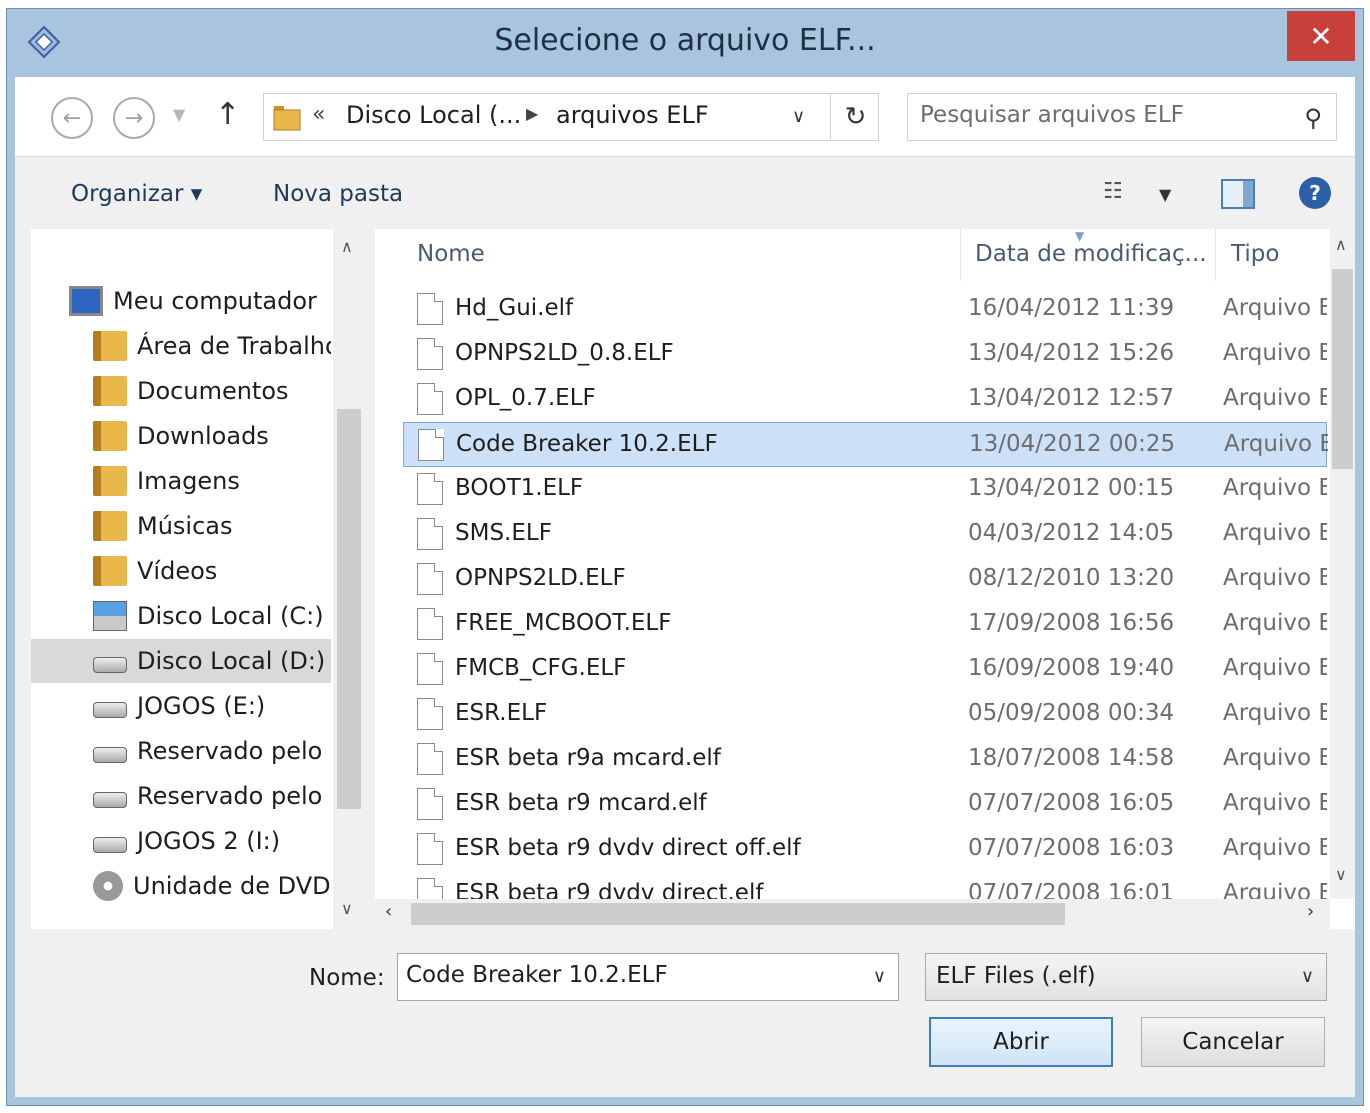  Describe the element at coordinates (865, 714) in the screenshot. I see `file-row: ESR.ELF 05/09/2008 00:34 Arquivo E` at that location.